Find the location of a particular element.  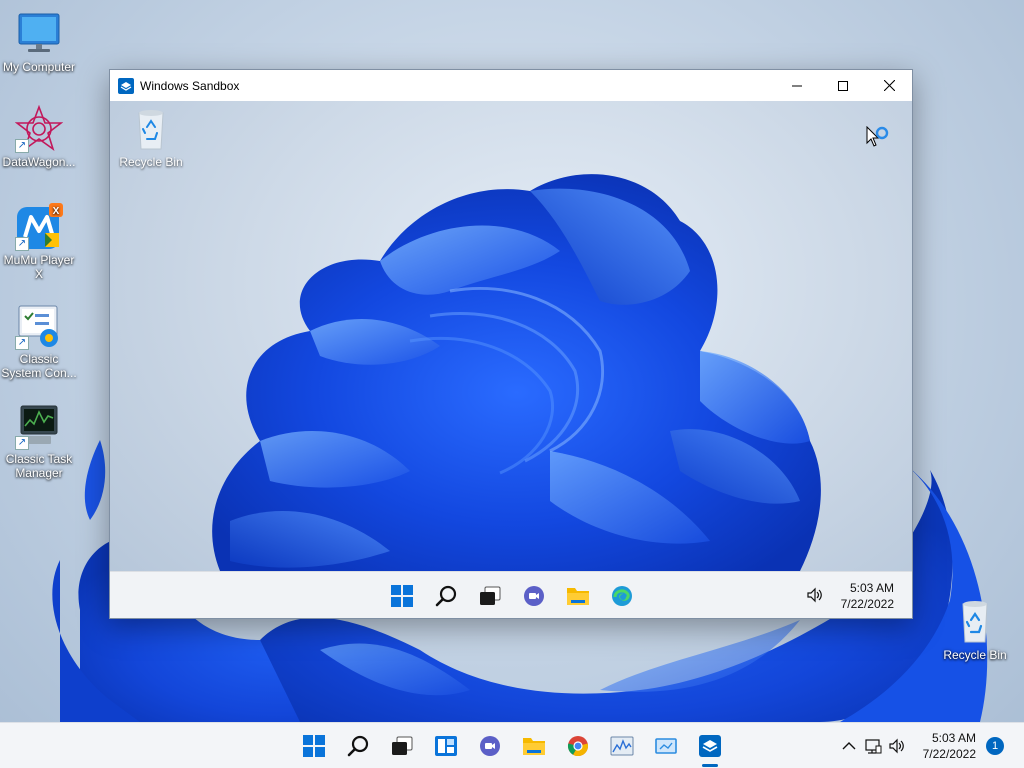

widgets-button is located at coordinates (446, 745).